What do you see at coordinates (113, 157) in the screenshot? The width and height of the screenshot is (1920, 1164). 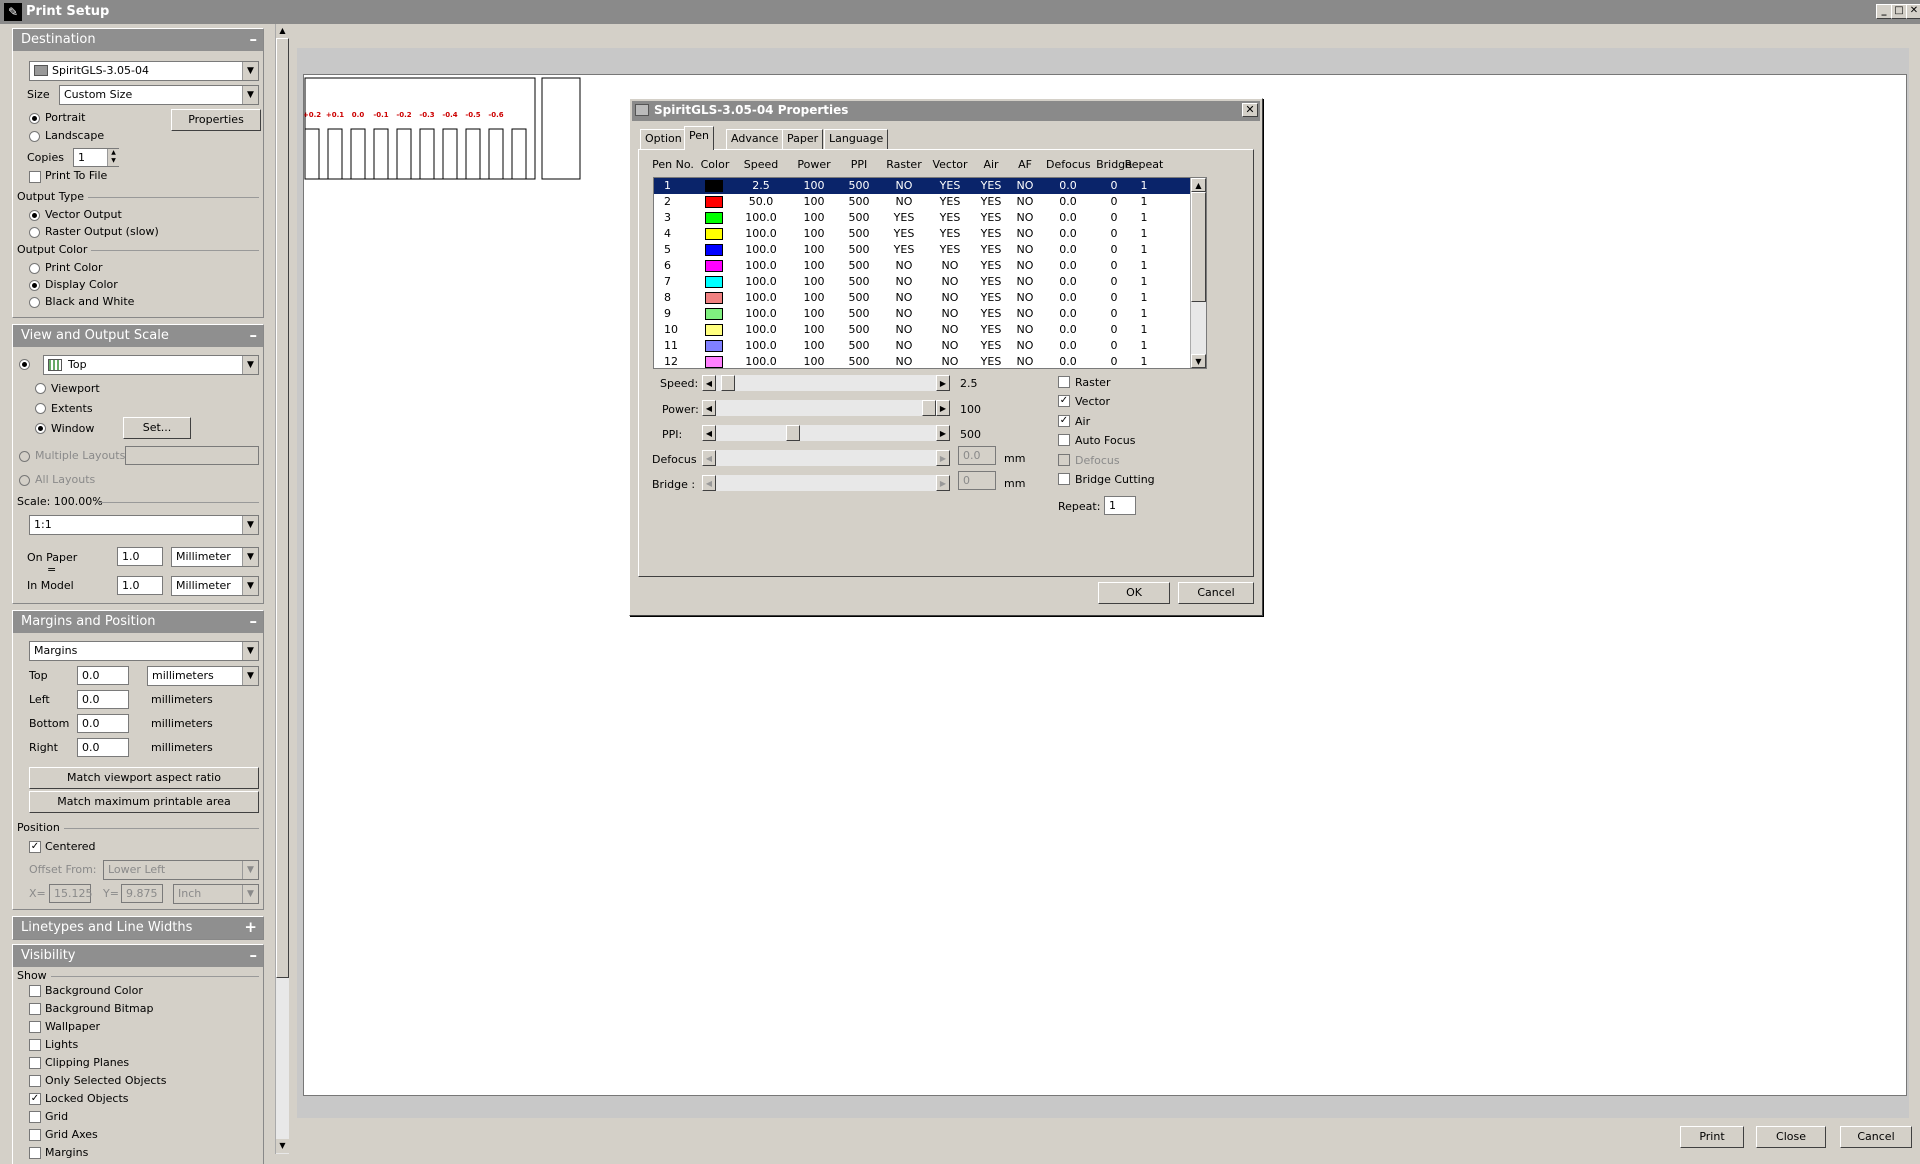 I see `copies-spinner: ▲ ▼` at bounding box center [113, 157].